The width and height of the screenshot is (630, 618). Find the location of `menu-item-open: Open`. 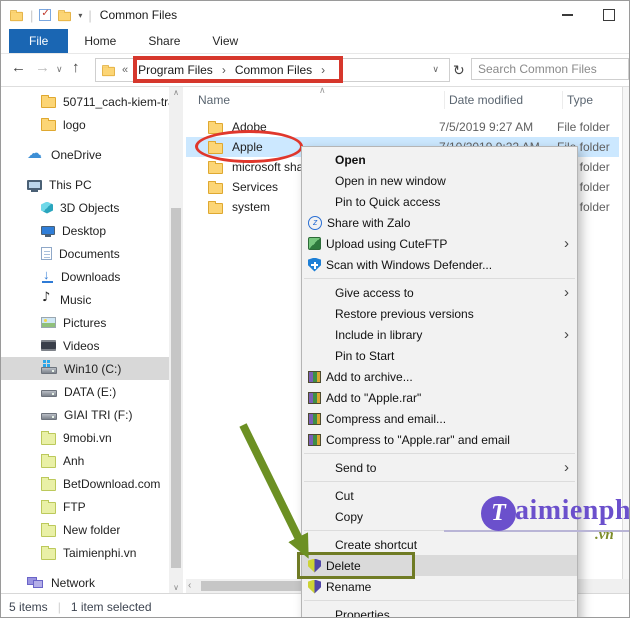

menu-item-open: Open is located at coordinates (439, 159).